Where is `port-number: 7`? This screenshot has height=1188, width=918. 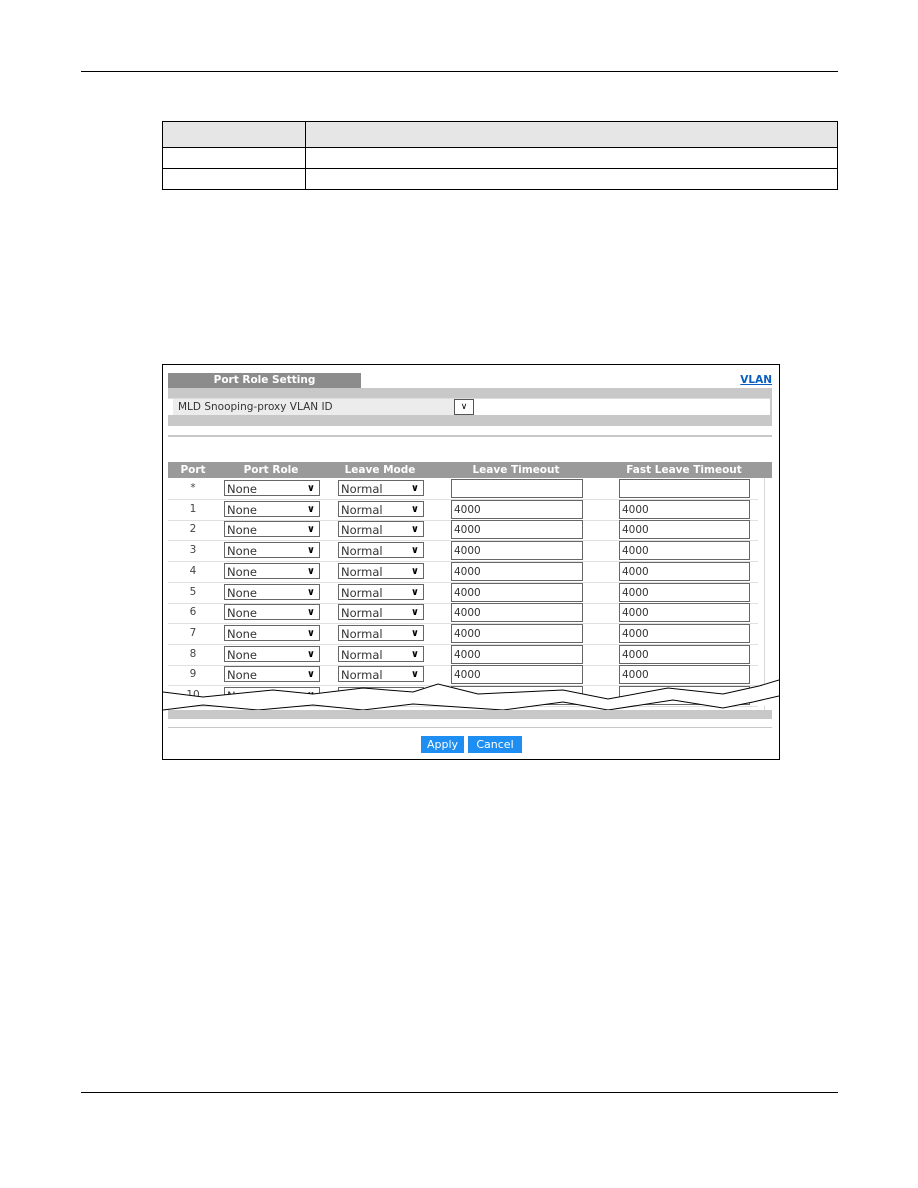
port-number: 7 is located at coordinates (193, 632).